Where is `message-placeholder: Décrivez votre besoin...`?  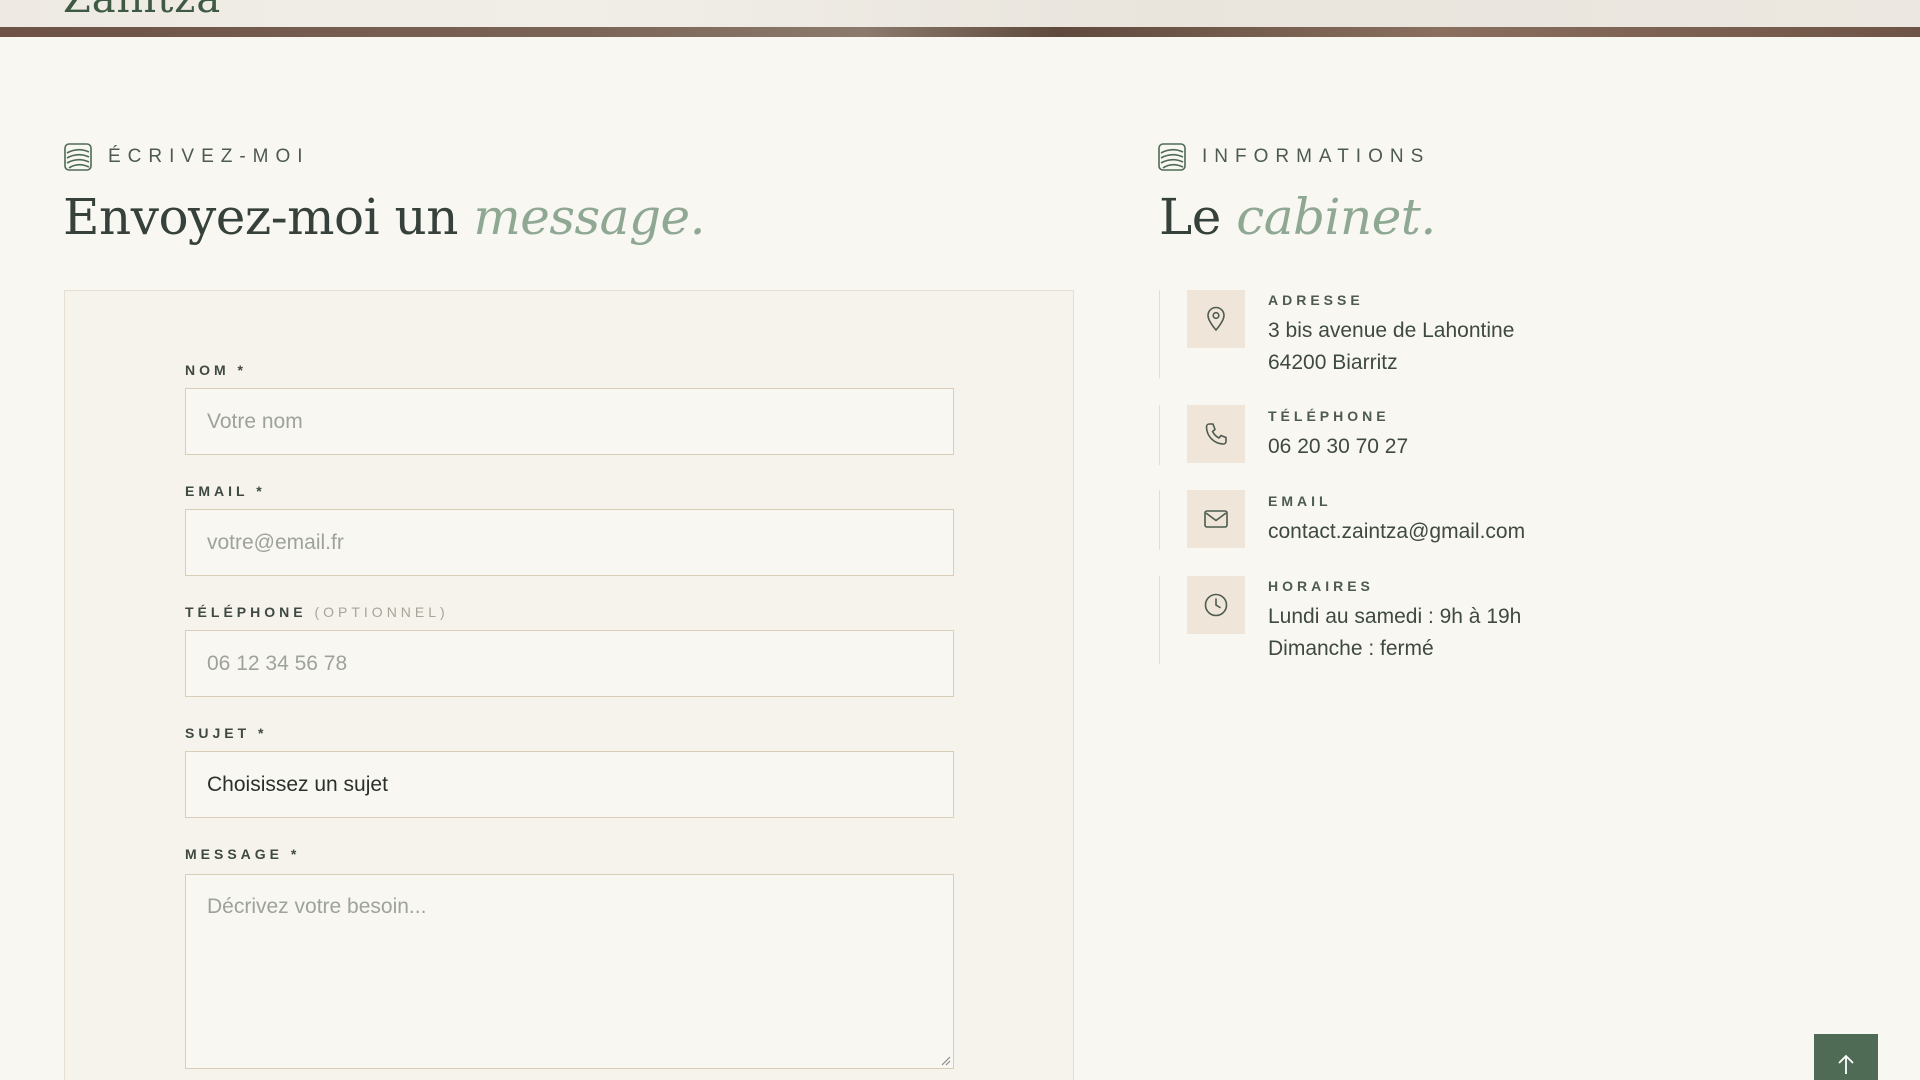 message-placeholder: Décrivez votre besoin... is located at coordinates (317, 906).